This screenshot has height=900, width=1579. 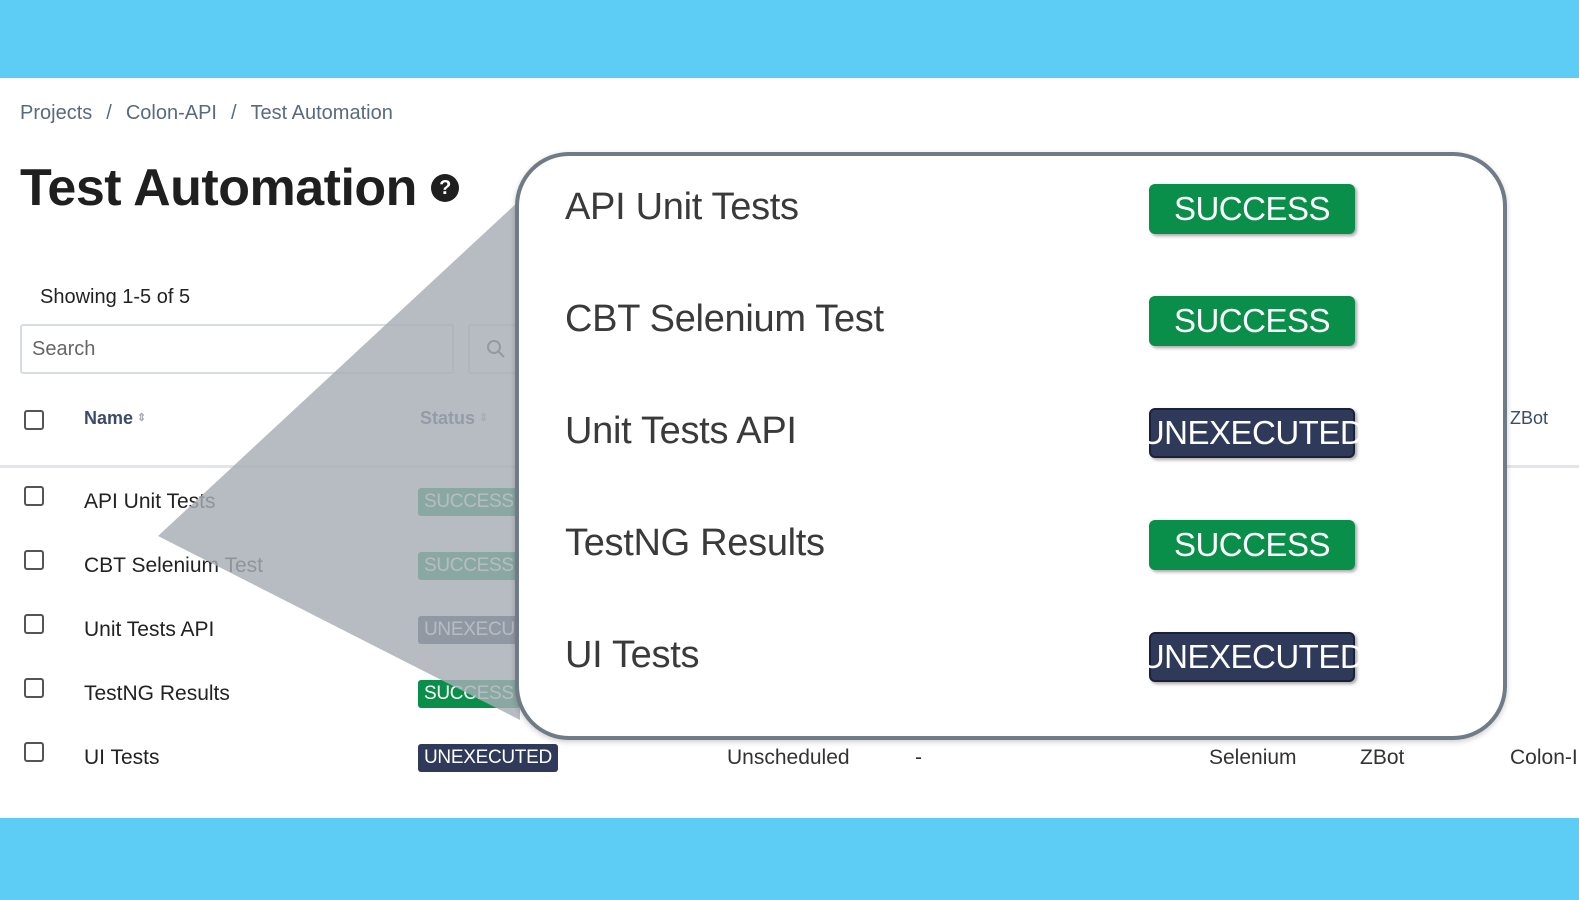 What do you see at coordinates (237, 349) in the screenshot?
I see `search-input` at bounding box center [237, 349].